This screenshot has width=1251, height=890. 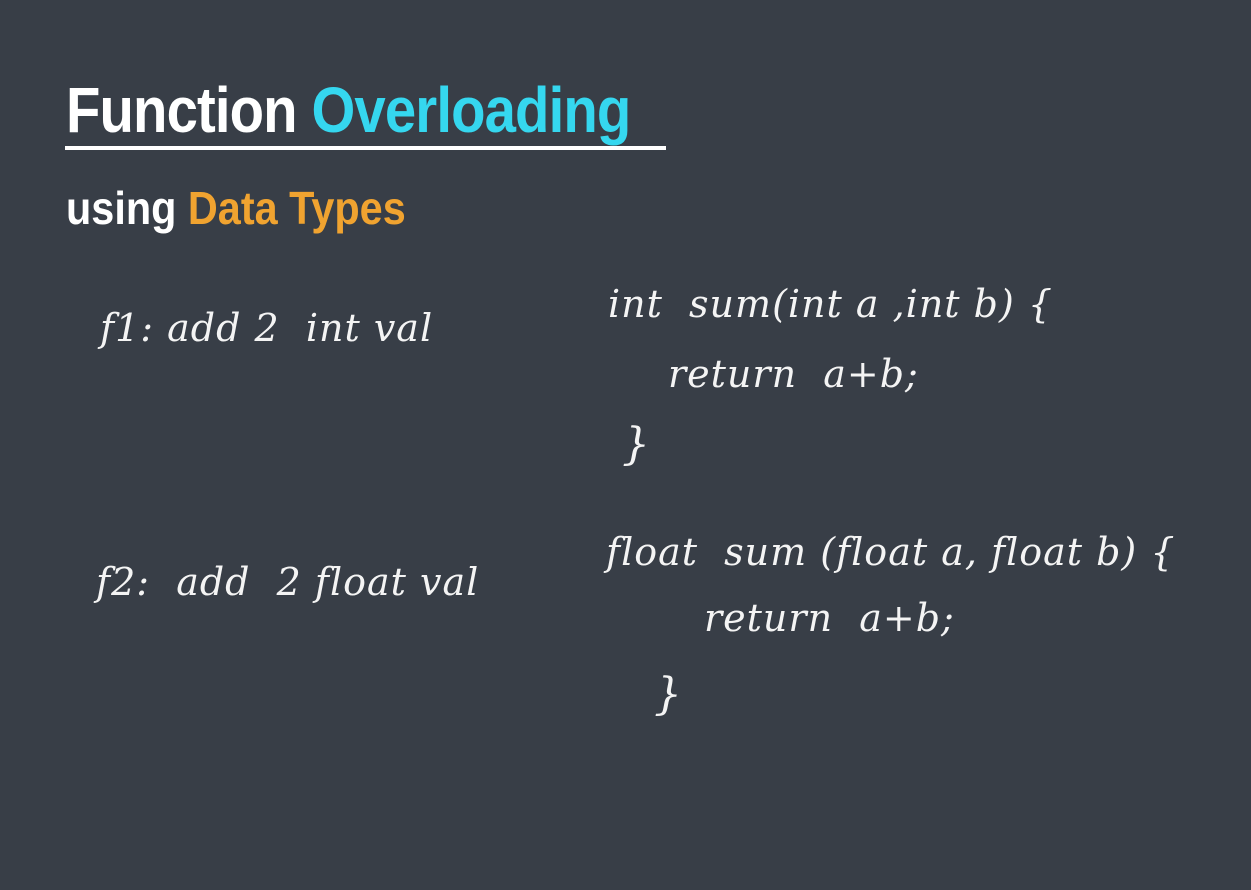 What do you see at coordinates (829, 618) in the screenshot?
I see `f2-body: return a+b;` at bounding box center [829, 618].